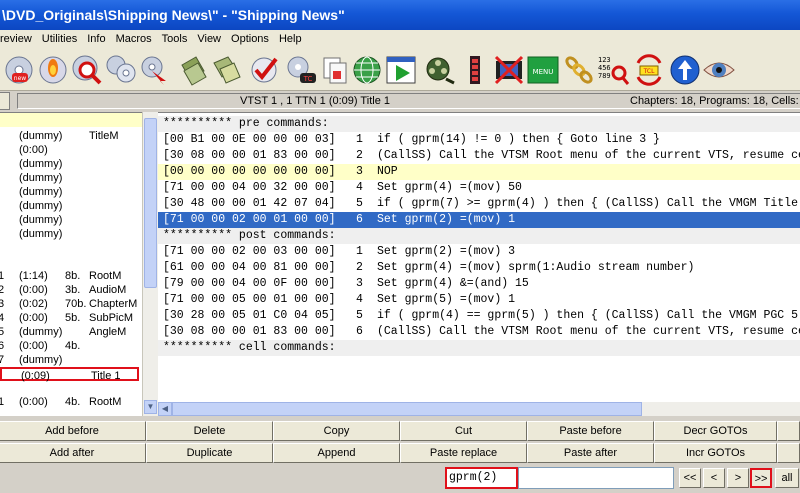 The image size is (800, 493). What do you see at coordinates (134, 39) in the screenshot?
I see `menu-macros: Macros` at bounding box center [134, 39].